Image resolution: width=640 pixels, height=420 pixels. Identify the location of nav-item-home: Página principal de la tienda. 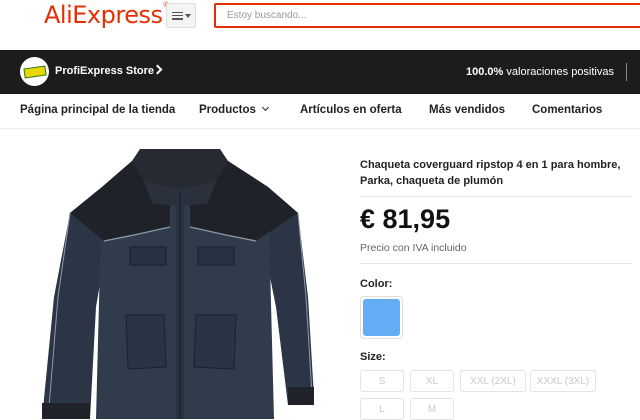
(97, 110).